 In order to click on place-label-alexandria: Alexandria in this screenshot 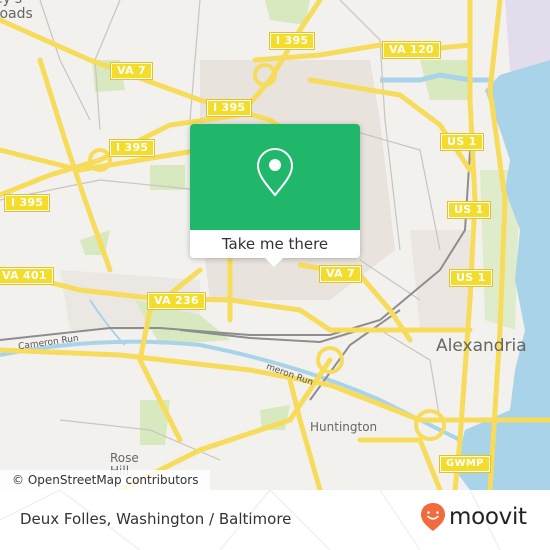, I will do `click(481, 346)`.